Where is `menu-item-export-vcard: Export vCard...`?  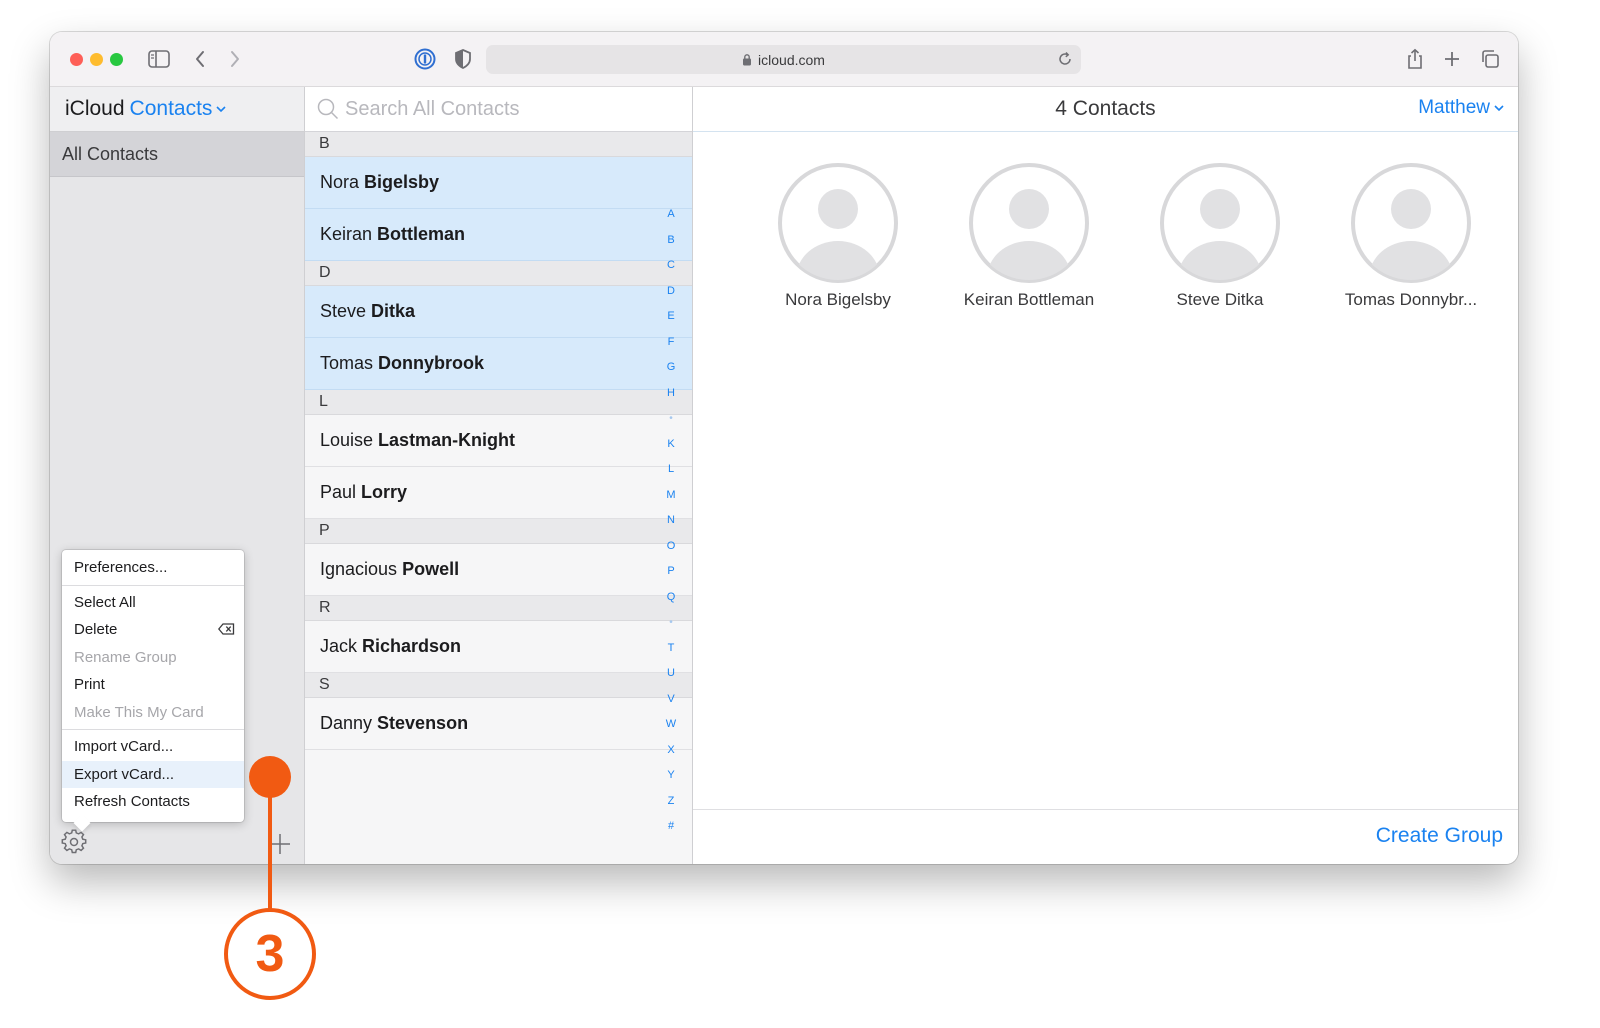 menu-item-export-vcard: Export vCard... is located at coordinates (153, 774).